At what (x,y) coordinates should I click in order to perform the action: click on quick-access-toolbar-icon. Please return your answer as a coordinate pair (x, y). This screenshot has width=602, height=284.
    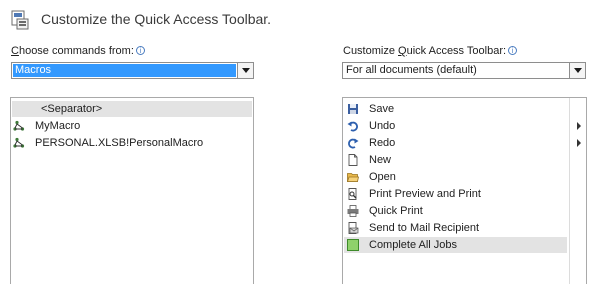
    Looking at the image, I should click on (20, 20).